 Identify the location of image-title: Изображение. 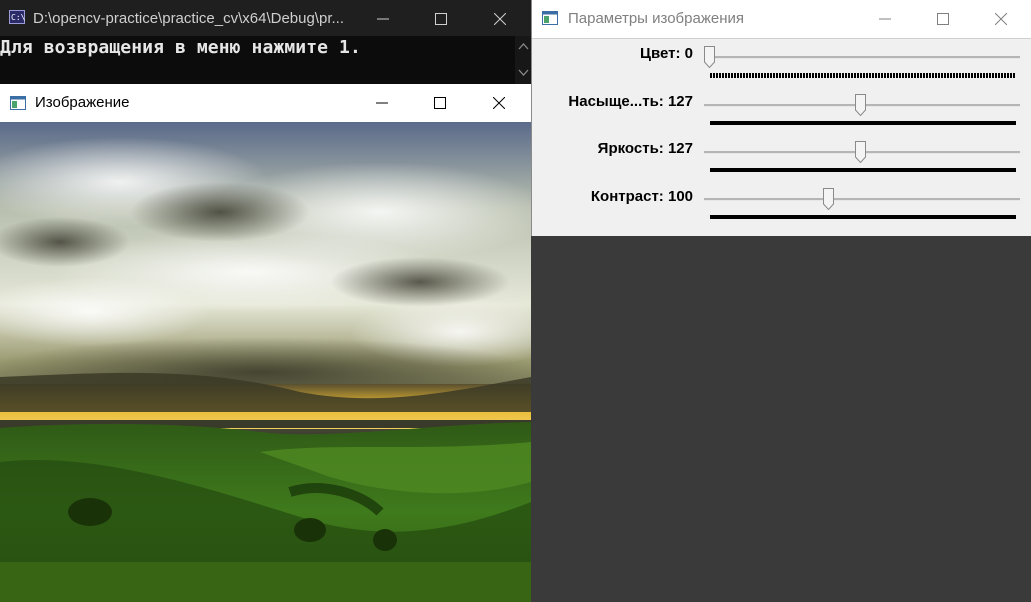
(82, 102).